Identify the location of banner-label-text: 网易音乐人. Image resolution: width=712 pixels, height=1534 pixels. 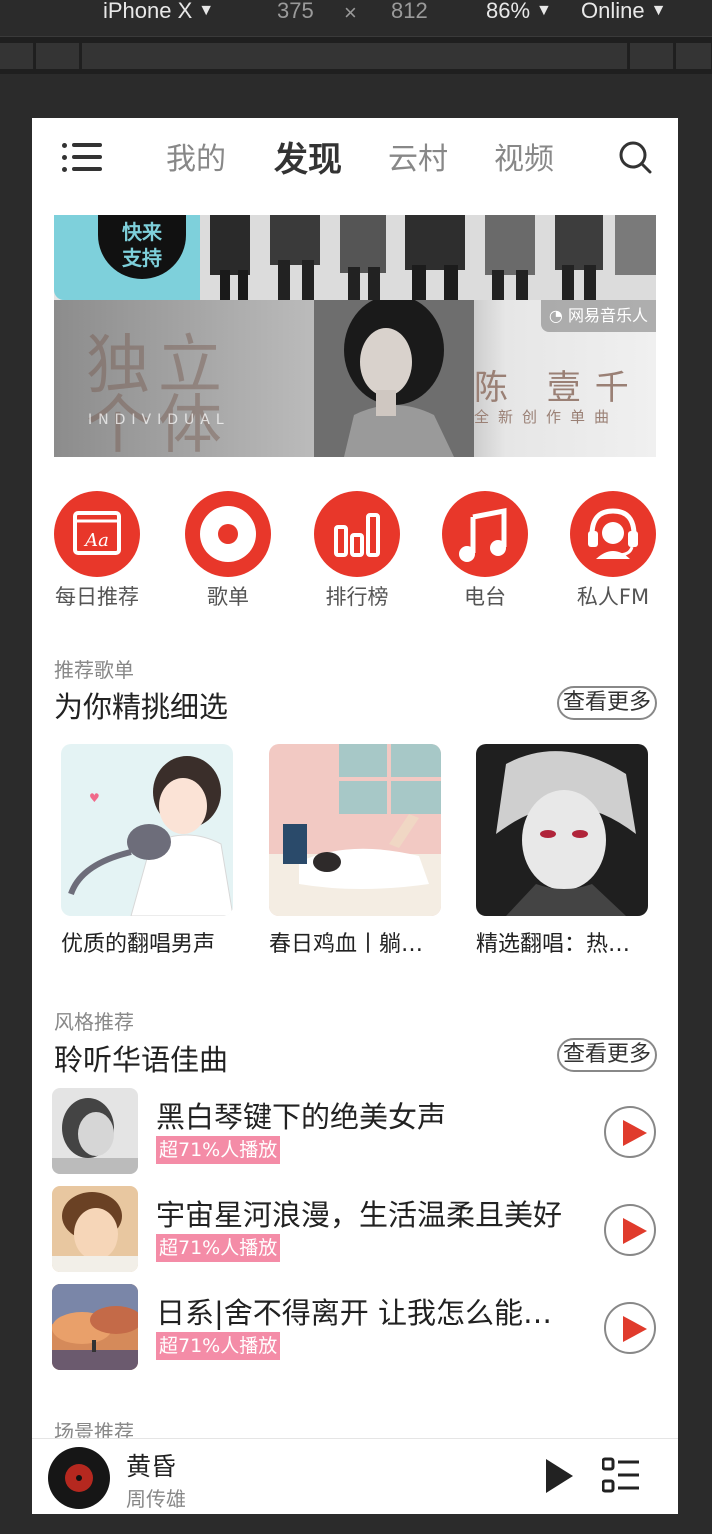
(607, 315).